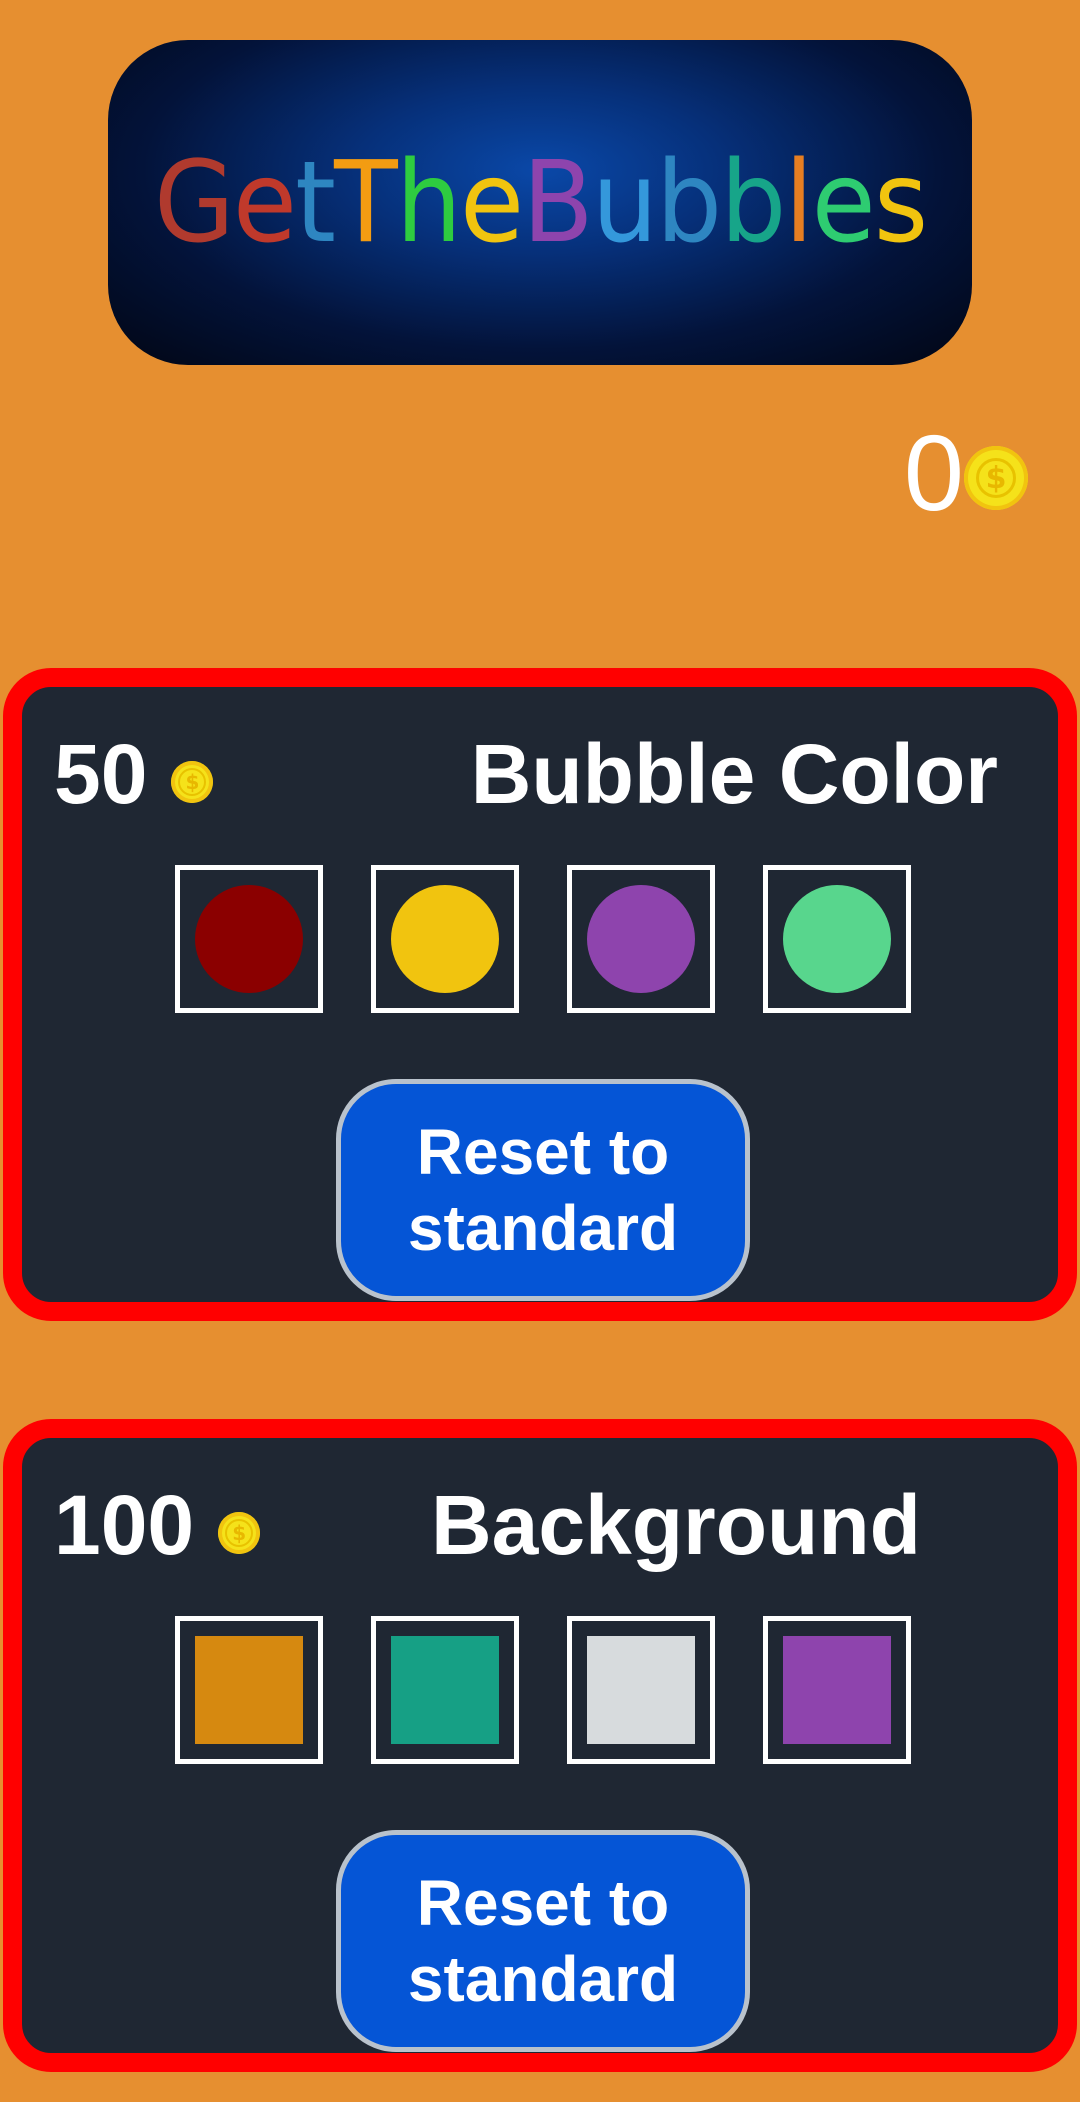  What do you see at coordinates (124, 1525) in the screenshot?
I see `background-price: 100` at bounding box center [124, 1525].